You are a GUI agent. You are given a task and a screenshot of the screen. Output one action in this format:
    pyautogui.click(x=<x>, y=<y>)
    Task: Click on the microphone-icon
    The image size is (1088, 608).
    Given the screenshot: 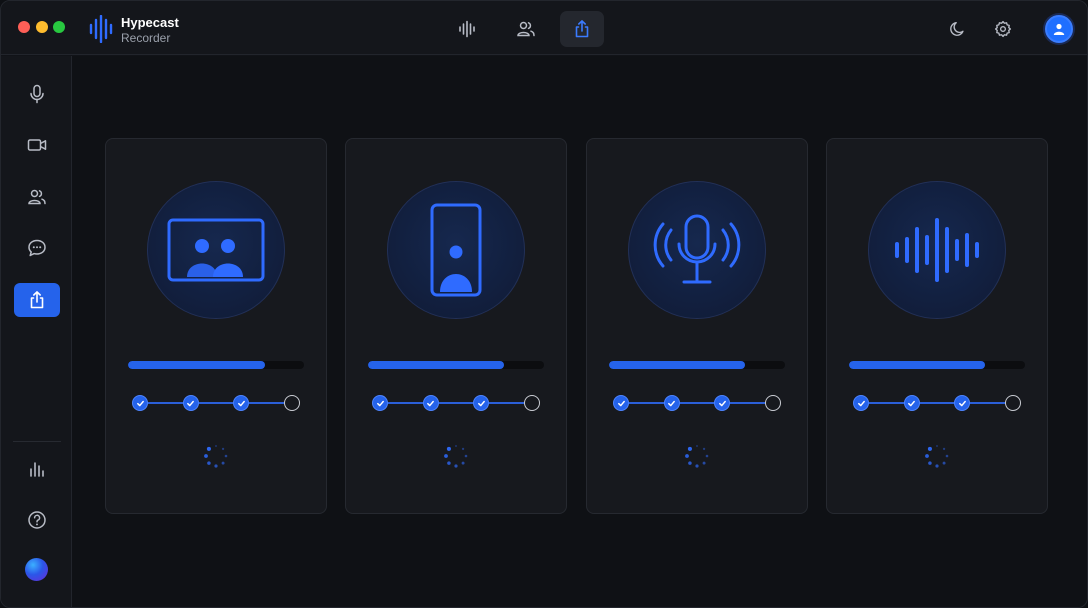 What is the action you would take?
    pyautogui.click(x=37, y=94)
    